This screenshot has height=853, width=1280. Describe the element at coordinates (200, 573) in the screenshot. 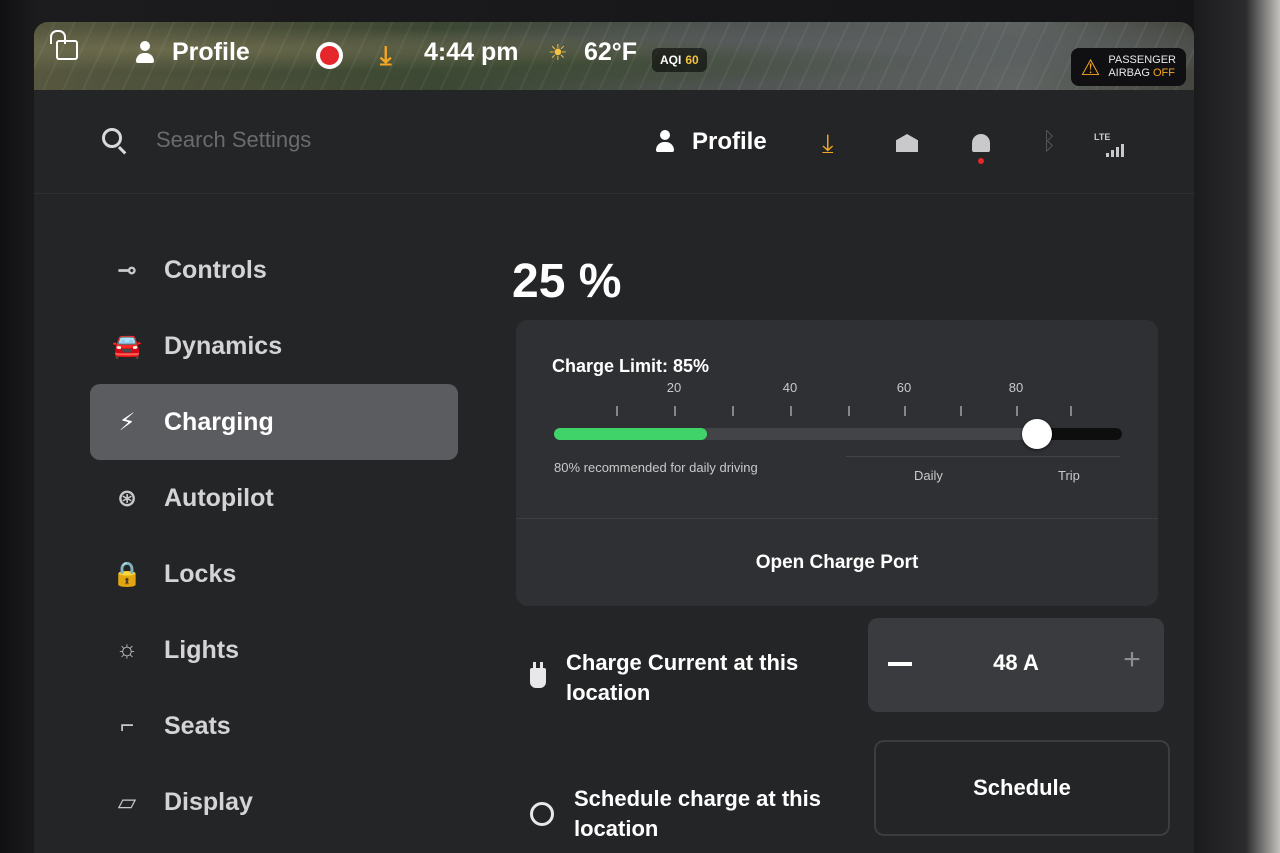

I see `sidebar-item-label: Locks` at that location.